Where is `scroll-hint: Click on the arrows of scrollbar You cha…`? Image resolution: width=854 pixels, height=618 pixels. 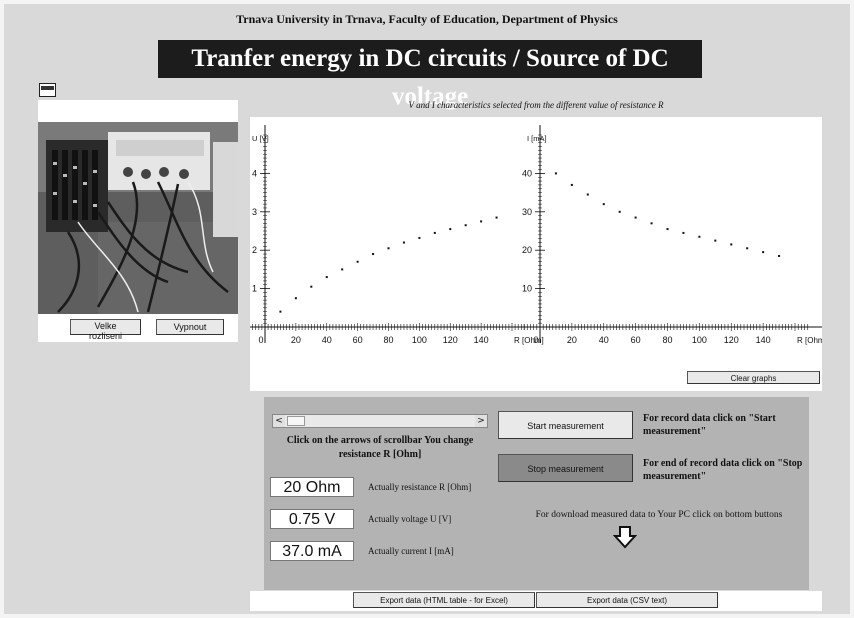
scroll-hint: Click on the arrows of scrollbar You cha… is located at coordinates (380, 447).